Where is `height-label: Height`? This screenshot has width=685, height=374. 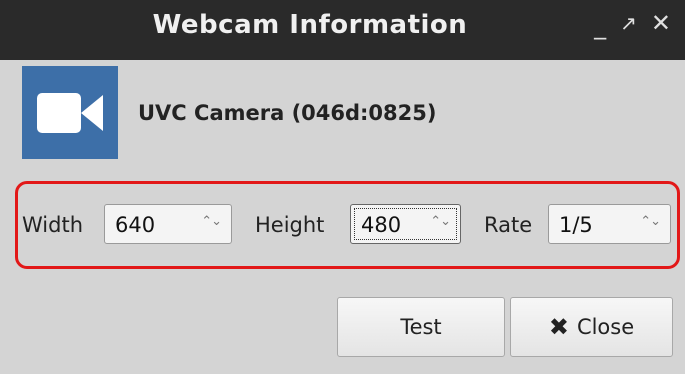
height-label: Height is located at coordinates (290, 225).